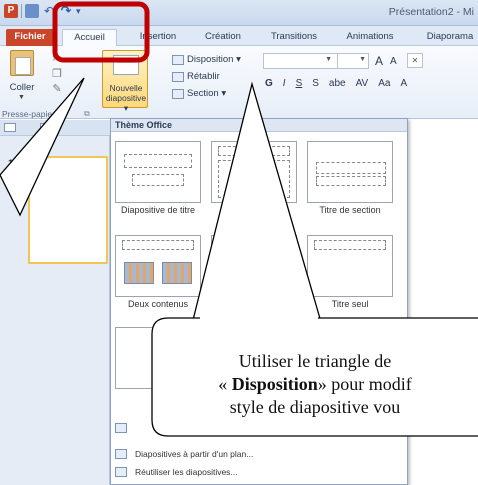  What do you see at coordinates (22, 77) in the screenshot?
I see `paste-button: Coller ▼` at bounding box center [22, 77].